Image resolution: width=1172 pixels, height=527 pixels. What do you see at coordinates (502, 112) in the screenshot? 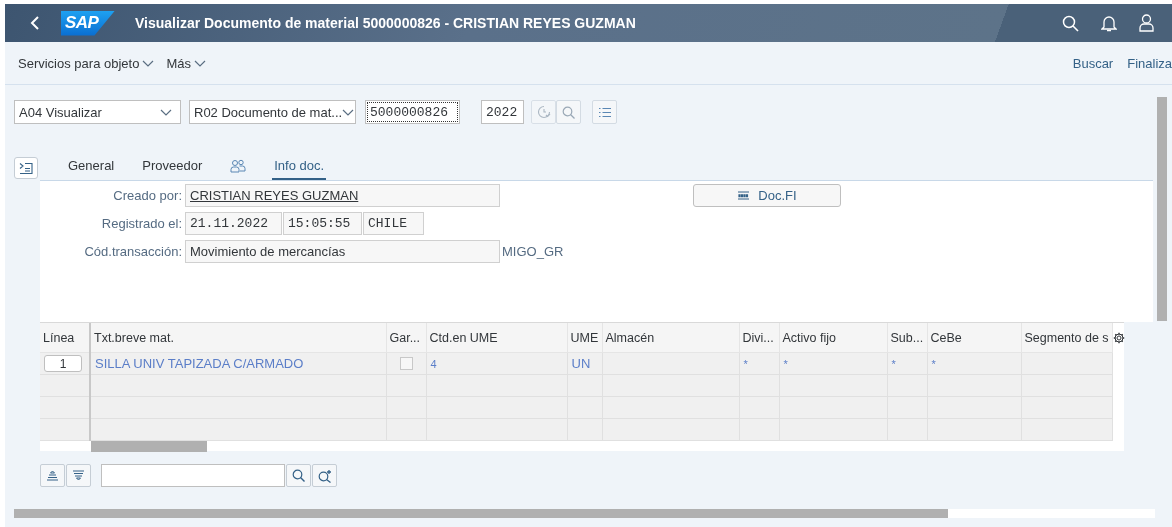
I see `year-field: 2022` at bounding box center [502, 112].